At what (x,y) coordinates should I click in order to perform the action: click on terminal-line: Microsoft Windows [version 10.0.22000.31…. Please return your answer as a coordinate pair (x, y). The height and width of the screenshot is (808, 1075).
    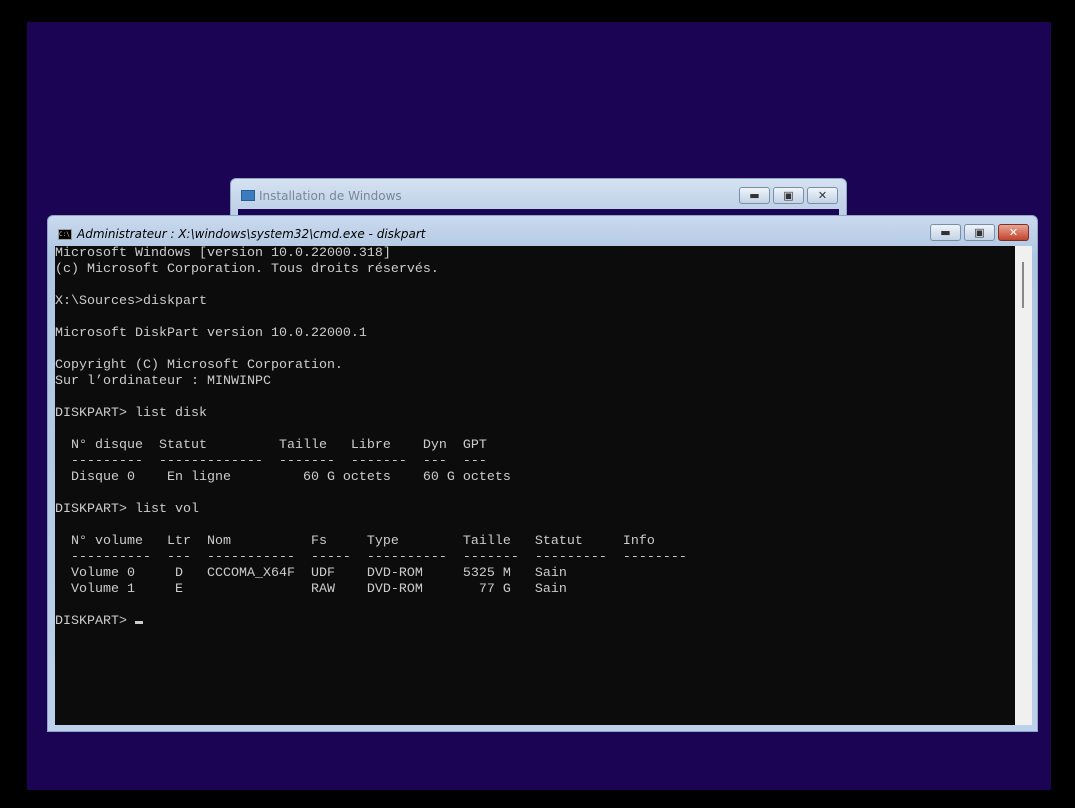
    Looking at the image, I should click on (223, 253).